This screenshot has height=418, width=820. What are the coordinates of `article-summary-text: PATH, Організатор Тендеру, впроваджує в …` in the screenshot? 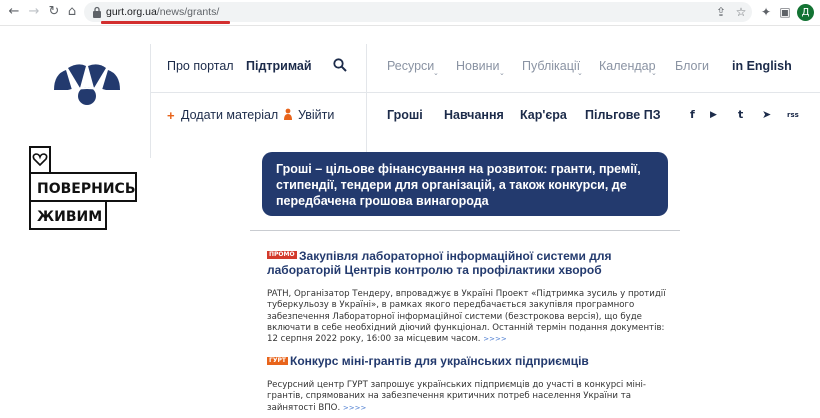 It's located at (466, 317).